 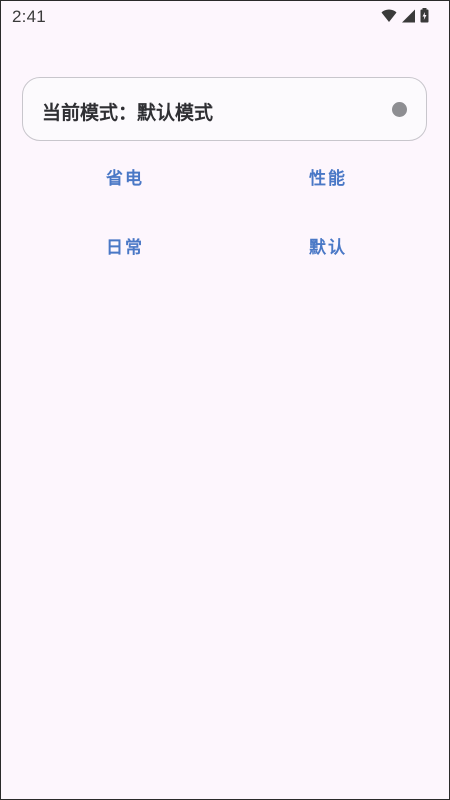 I want to click on status-icons, so click(x=405, y=15).